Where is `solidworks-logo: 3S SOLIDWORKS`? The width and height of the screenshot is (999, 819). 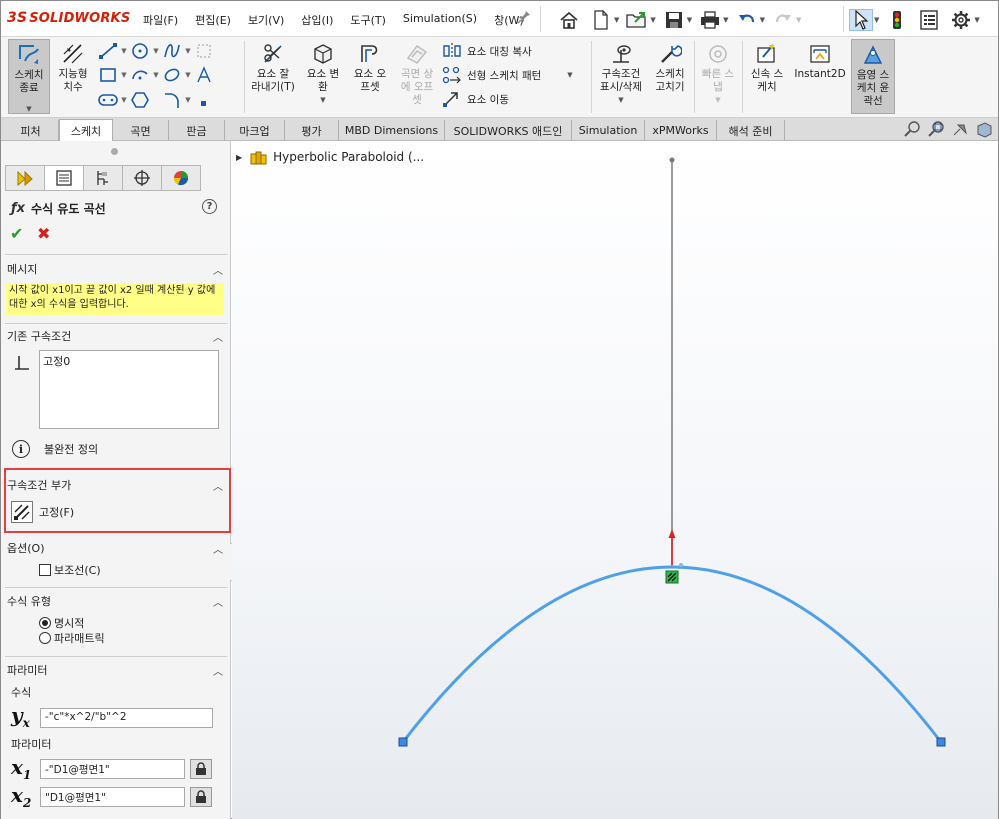 solidworks-logo: 3S SOLIDWORKS is located at coordinates (68, 18).